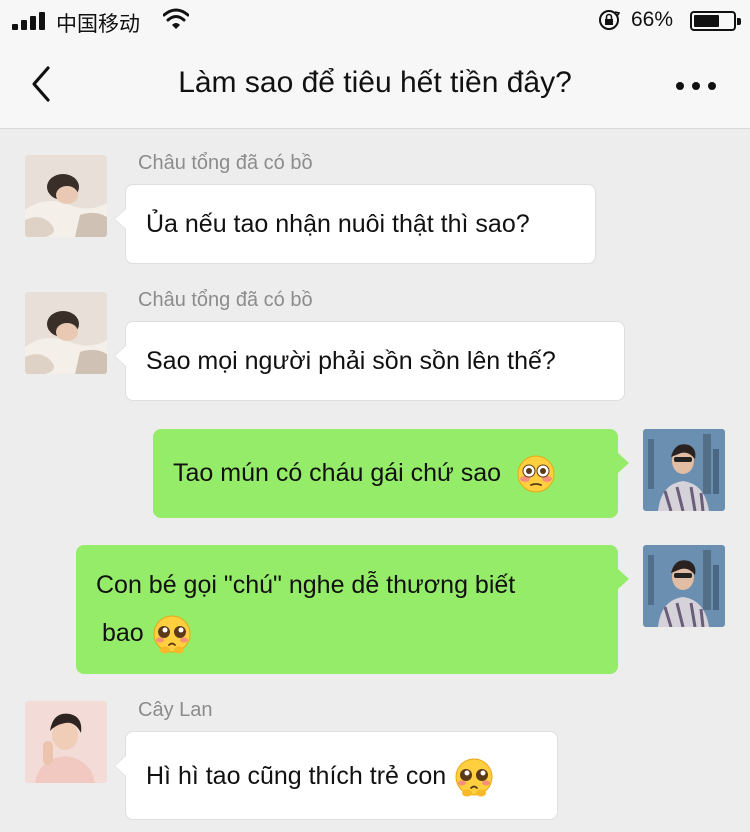  I want to click on message-bubble-incoming: Sao mọi người phải sồn sồn lên thế?, so click(369, 361).